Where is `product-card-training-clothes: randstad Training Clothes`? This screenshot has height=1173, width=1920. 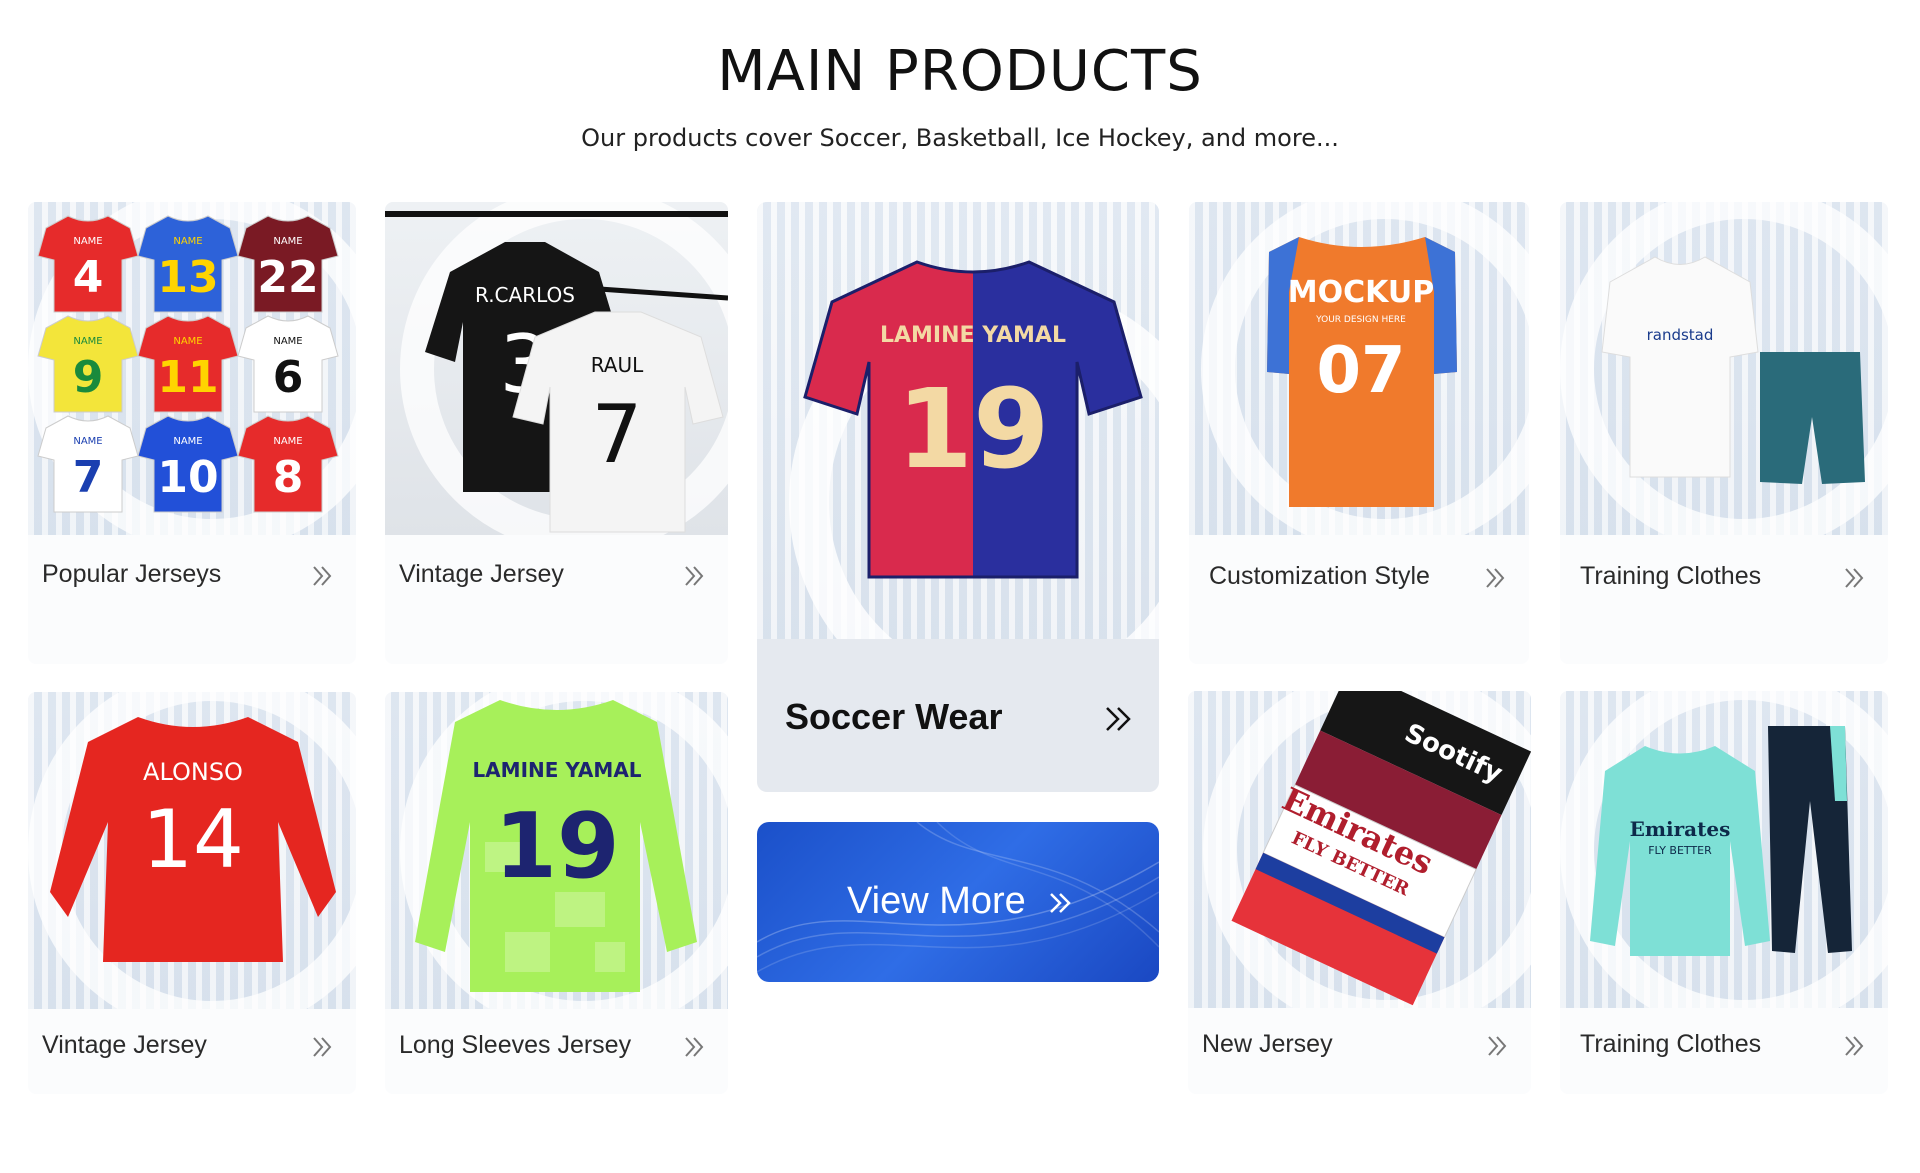 product-card-training-clothes: randstad Training Clothes is located at coordinates (1724, 433).